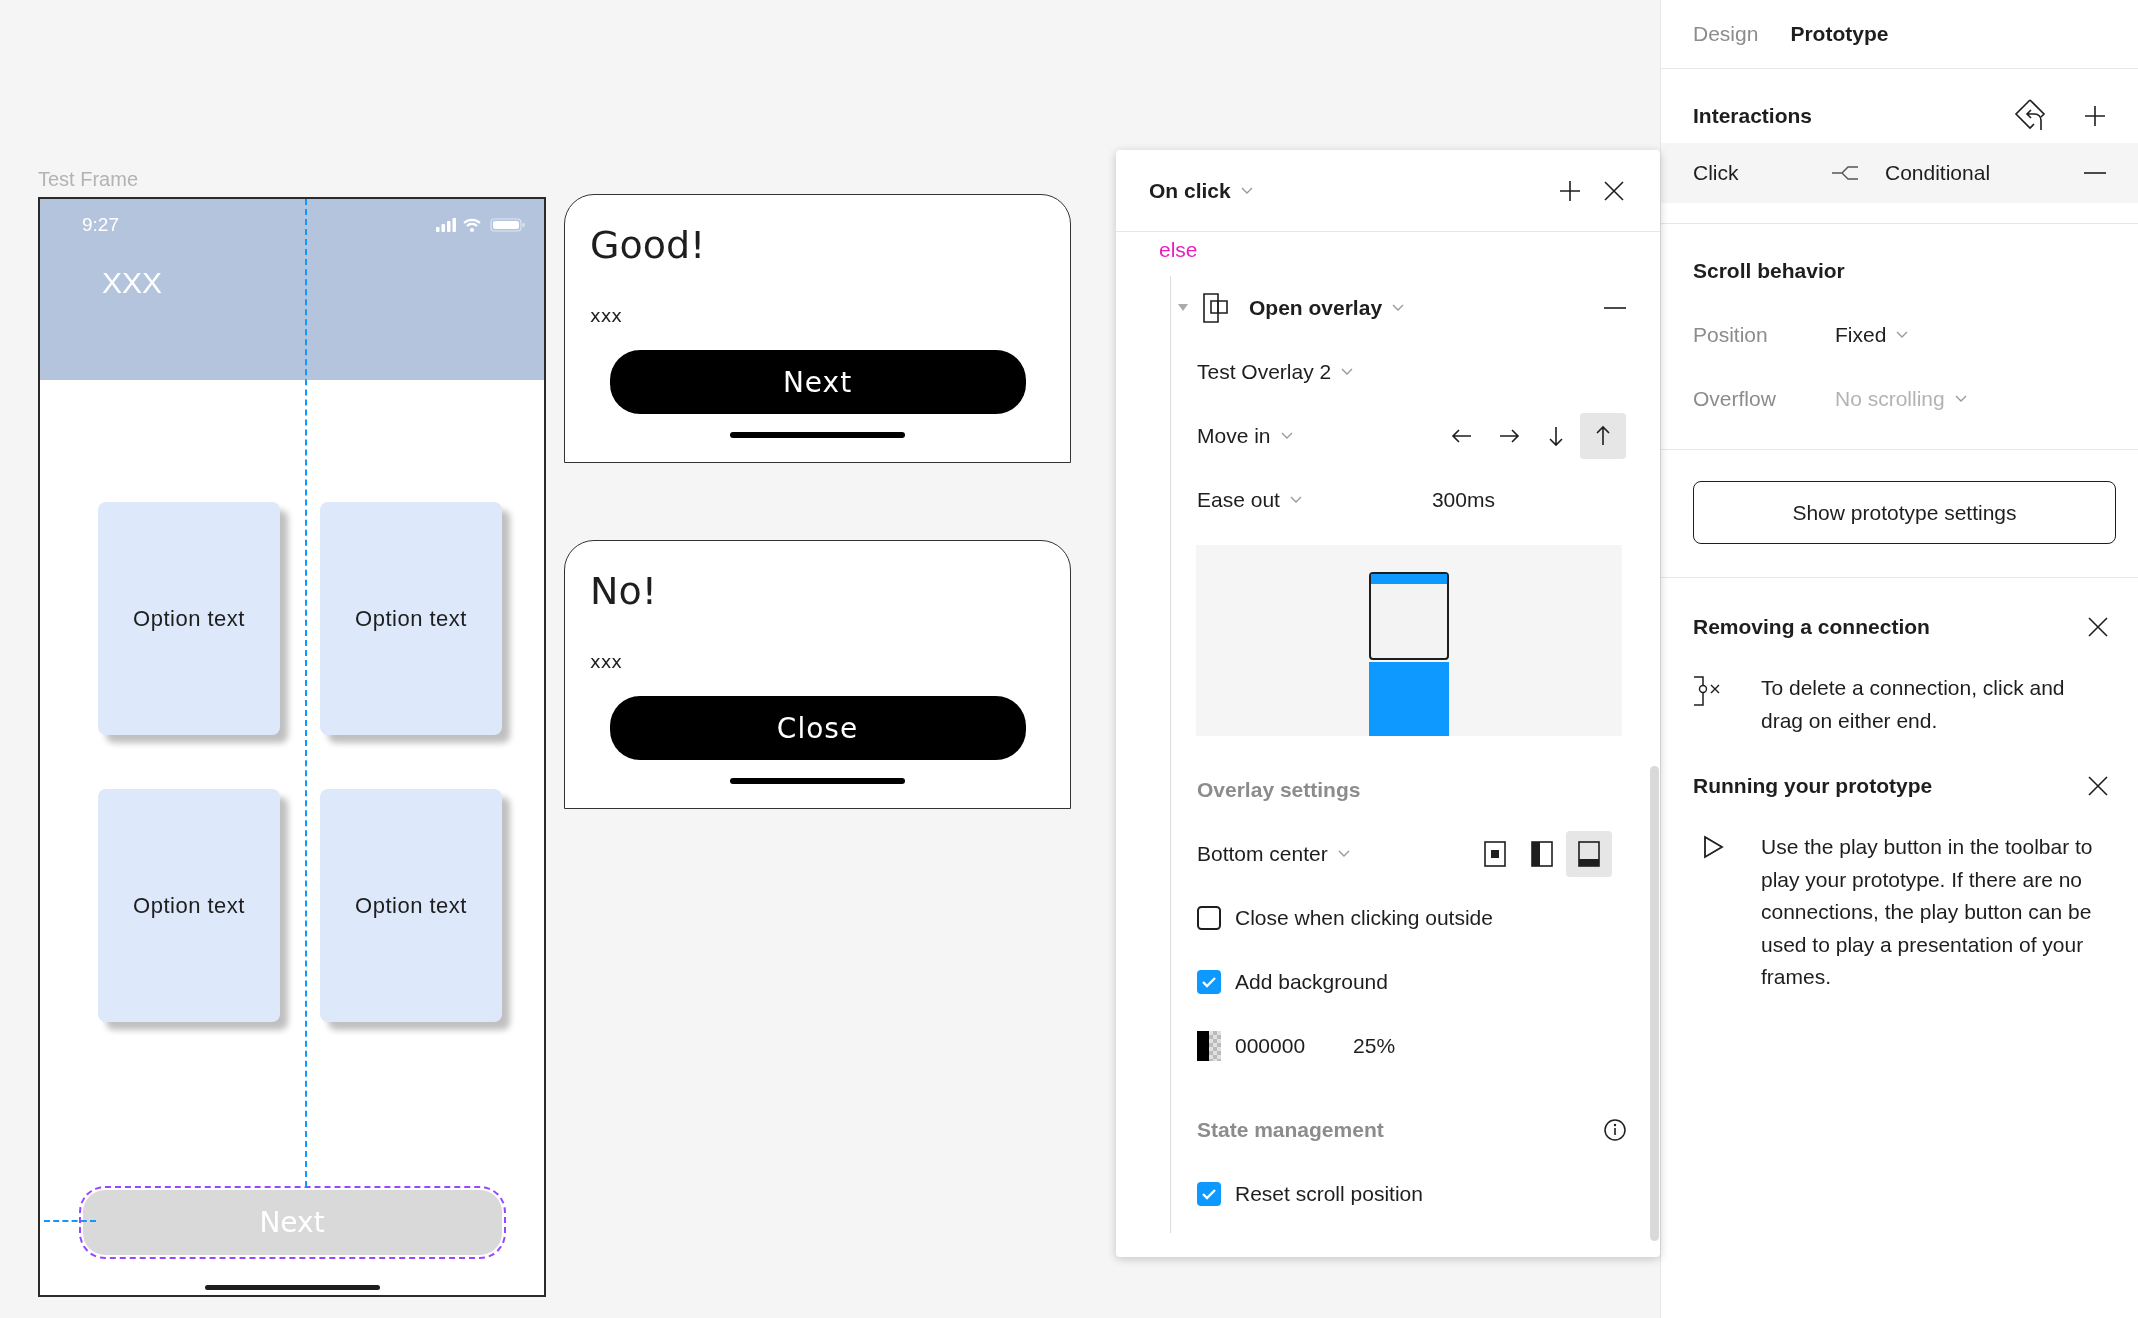 The image size is (2138, 1318). I want to click on action-dropdown: Open overlay, so click(1327, 308).